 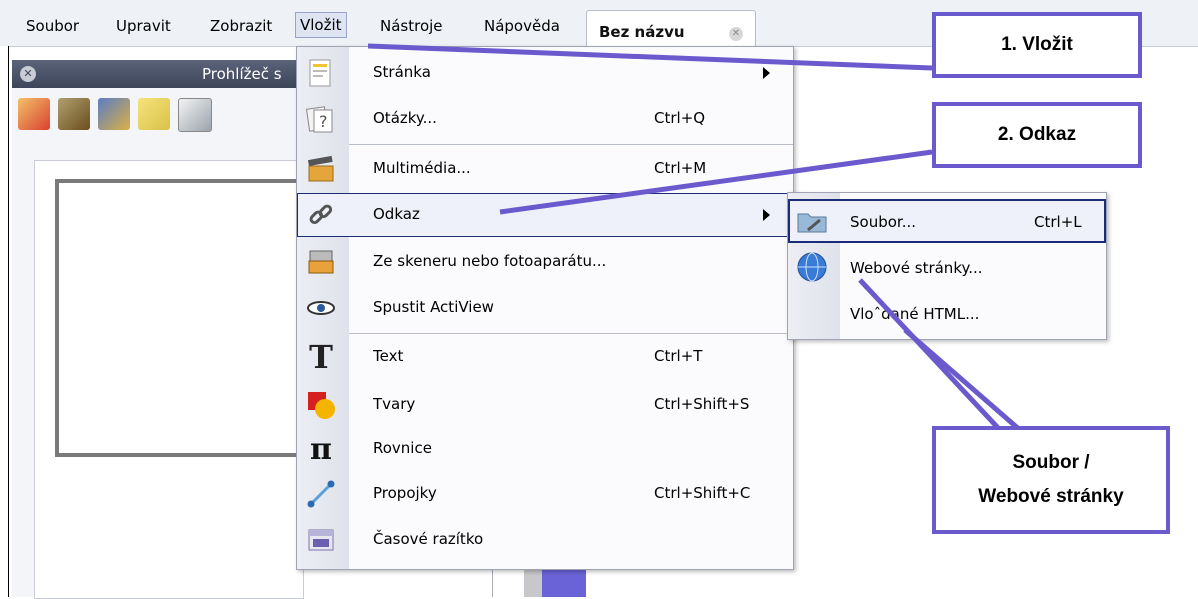 I want to click on callout-step-1: 1. Vložit, so click(x=1037, y=45).